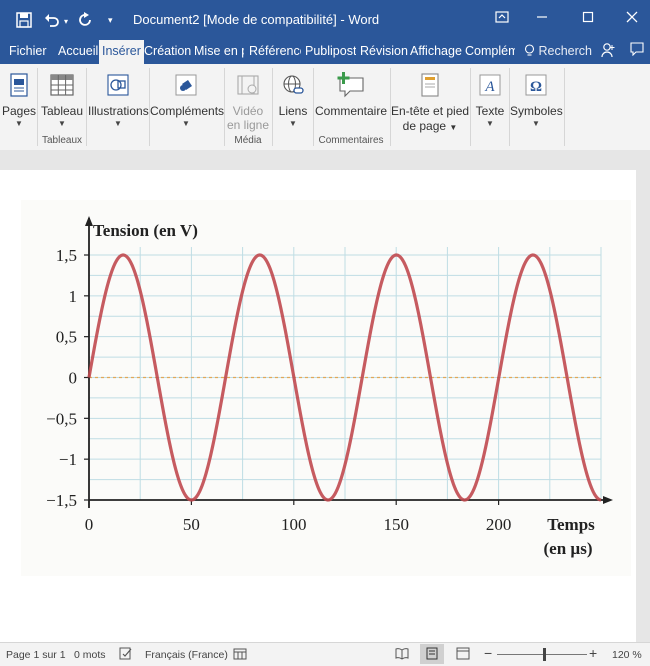 The image size is (650, 666). Describe the element at coordinates (19, 85) in the screenshot. I see `page-icon` at that location.